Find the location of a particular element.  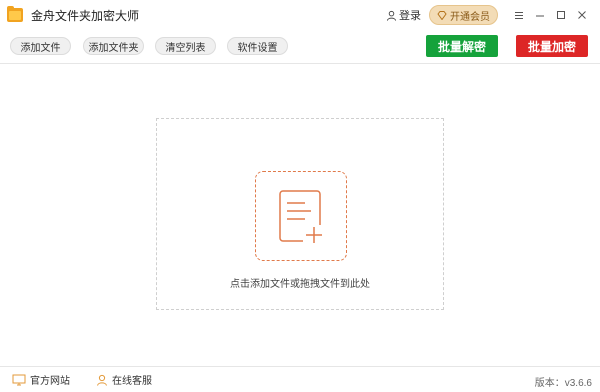

menu-icon is located at coordinates (519, 15).